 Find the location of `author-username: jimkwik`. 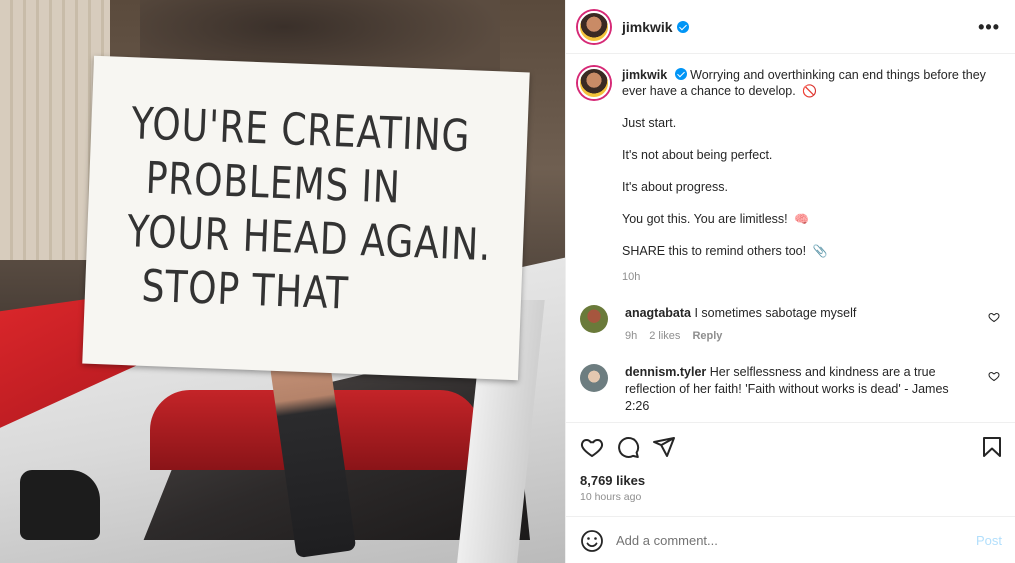

author-username: jimkwik is located at coordinates (647, 27).